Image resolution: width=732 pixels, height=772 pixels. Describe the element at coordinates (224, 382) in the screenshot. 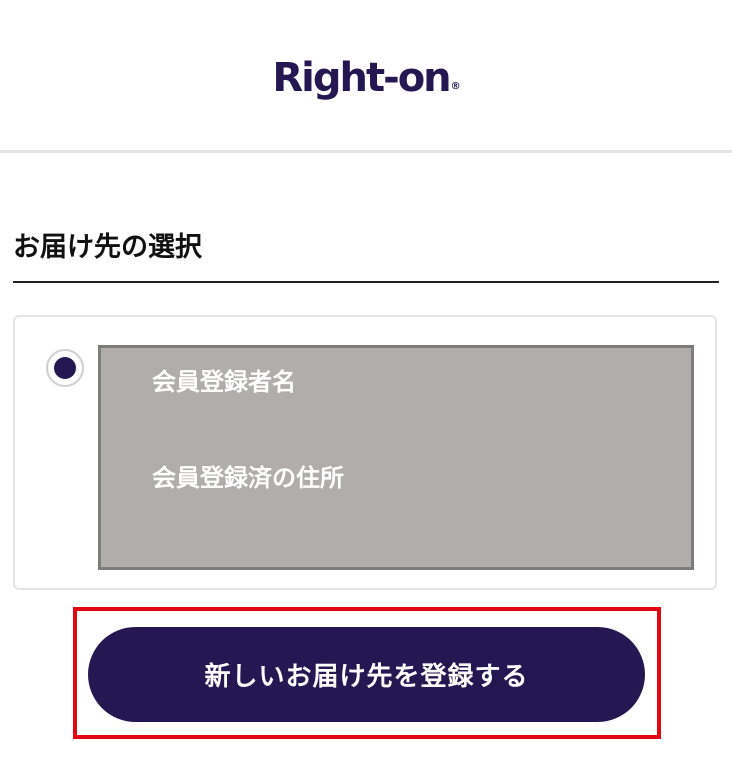

I see `member-name: 会員登録者名` at that location.